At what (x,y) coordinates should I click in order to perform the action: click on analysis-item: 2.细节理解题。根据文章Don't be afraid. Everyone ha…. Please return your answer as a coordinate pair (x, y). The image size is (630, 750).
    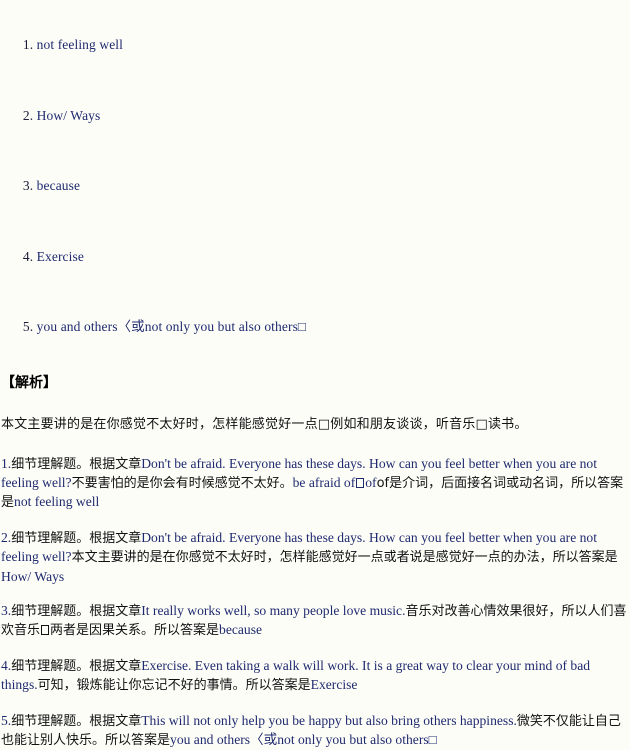
    Looking at the image, I should click on (315, 557).